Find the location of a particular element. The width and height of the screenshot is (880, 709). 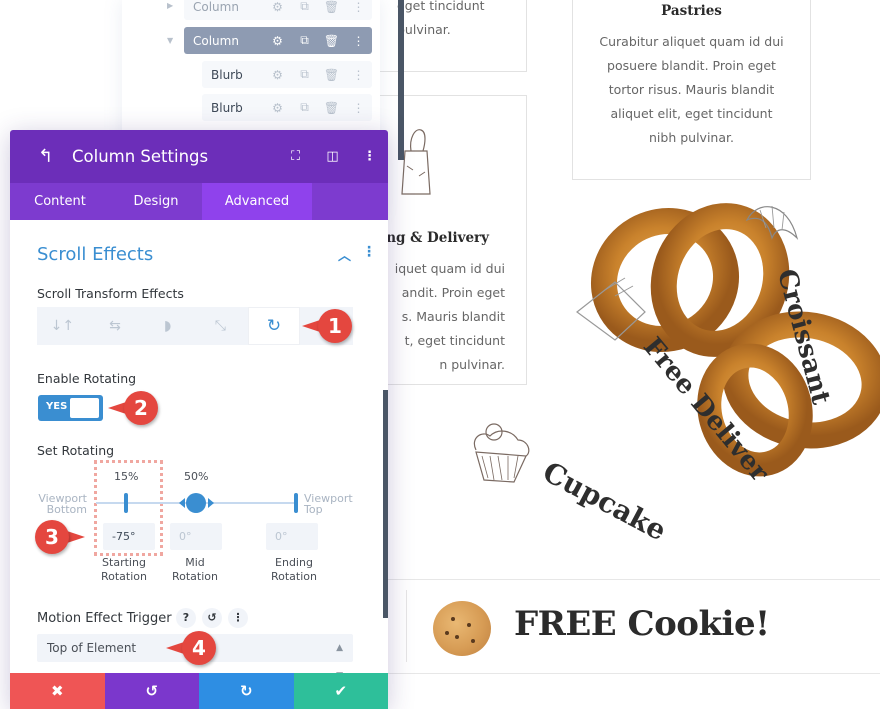

starting-rotation-input: -75° is located at coordinates (129, 536).